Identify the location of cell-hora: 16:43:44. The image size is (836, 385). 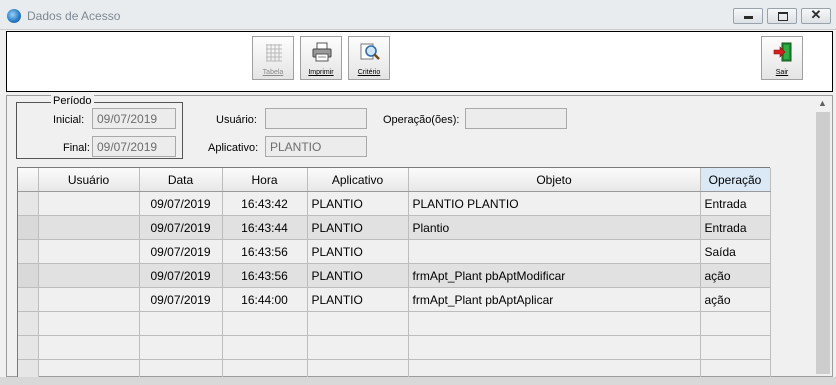
(265, 227).